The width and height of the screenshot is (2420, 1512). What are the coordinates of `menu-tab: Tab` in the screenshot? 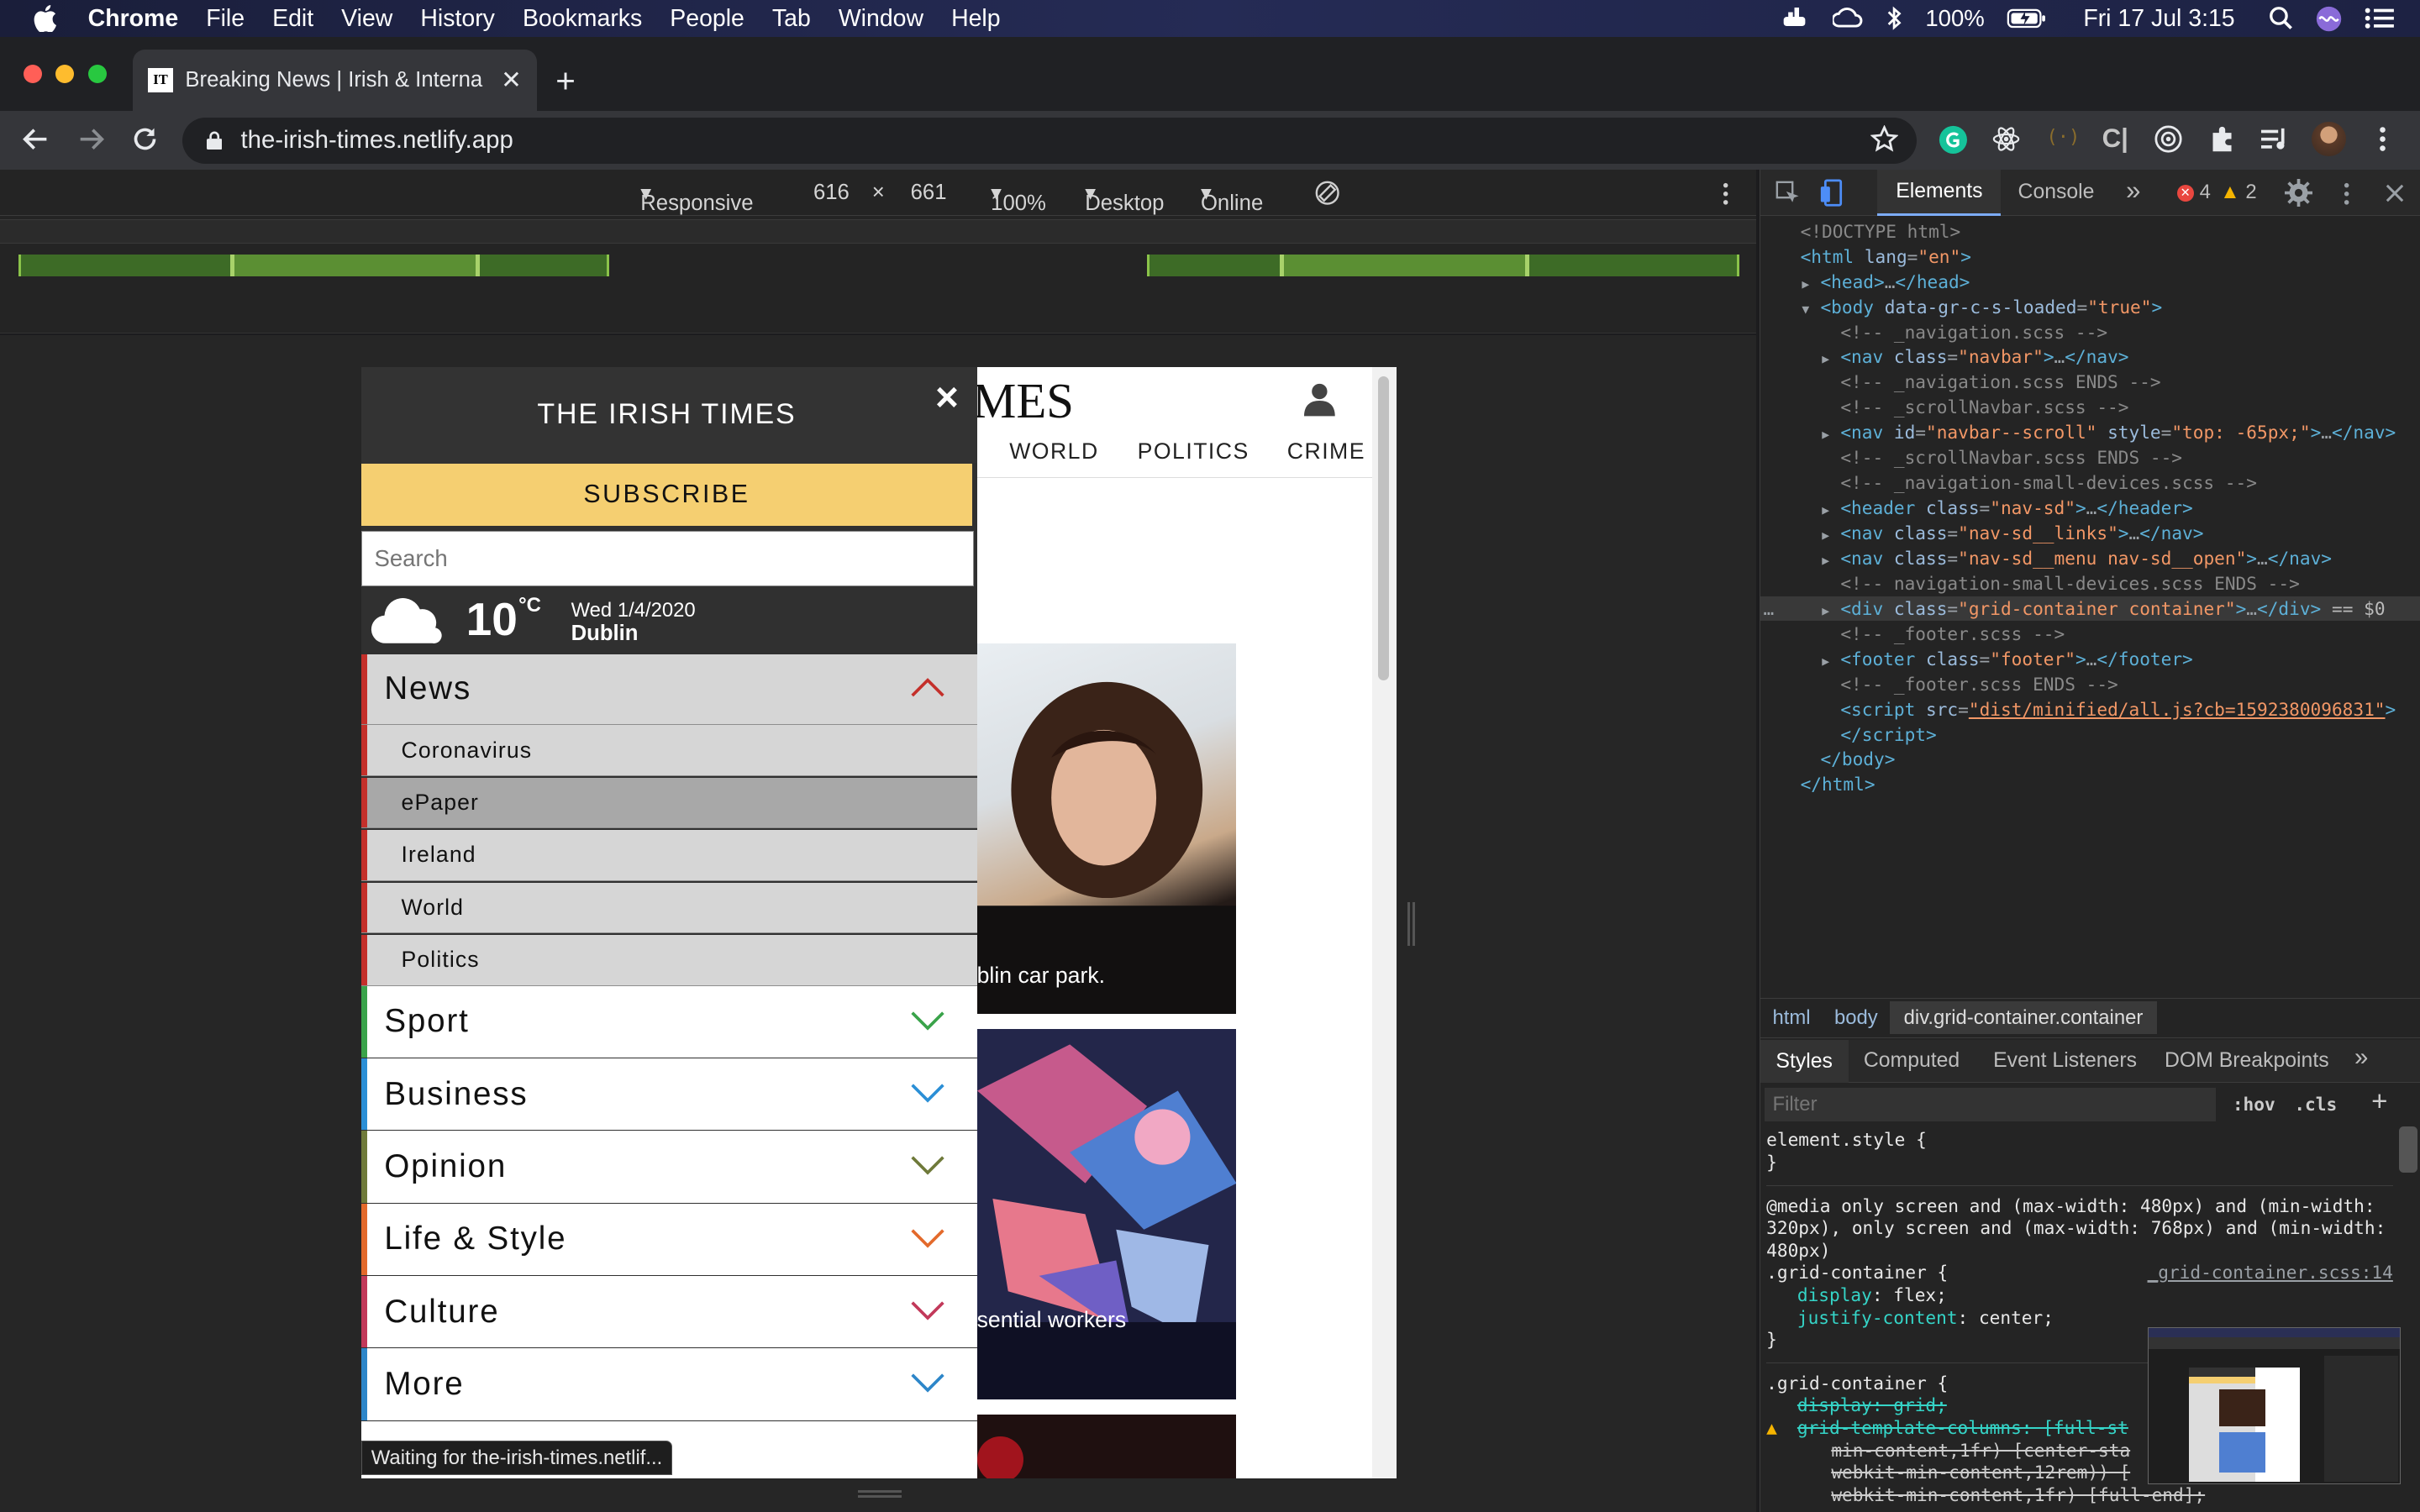 It's located at (791, 19).